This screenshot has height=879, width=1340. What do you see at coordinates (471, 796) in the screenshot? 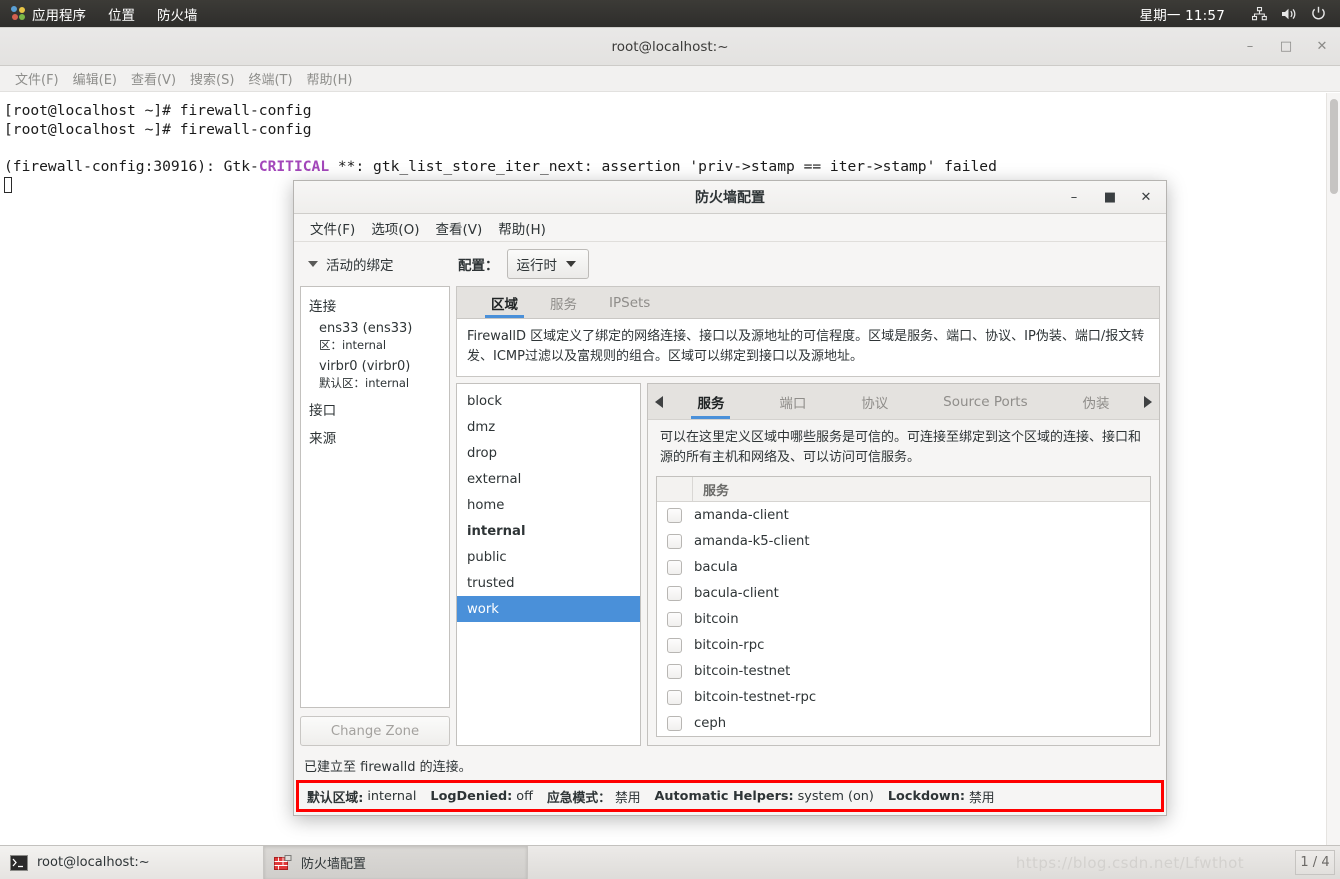
I see `status-logdenied-key: LogDenied:` at bounding box center [471, 796].